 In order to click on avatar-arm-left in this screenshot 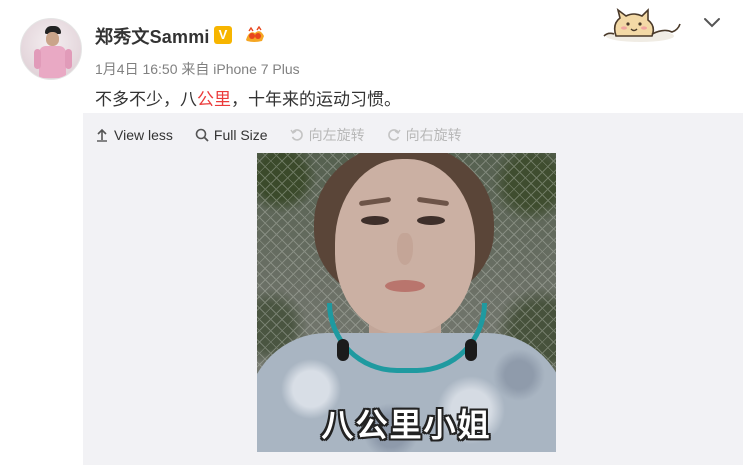, I will do `click(37, 59)`.